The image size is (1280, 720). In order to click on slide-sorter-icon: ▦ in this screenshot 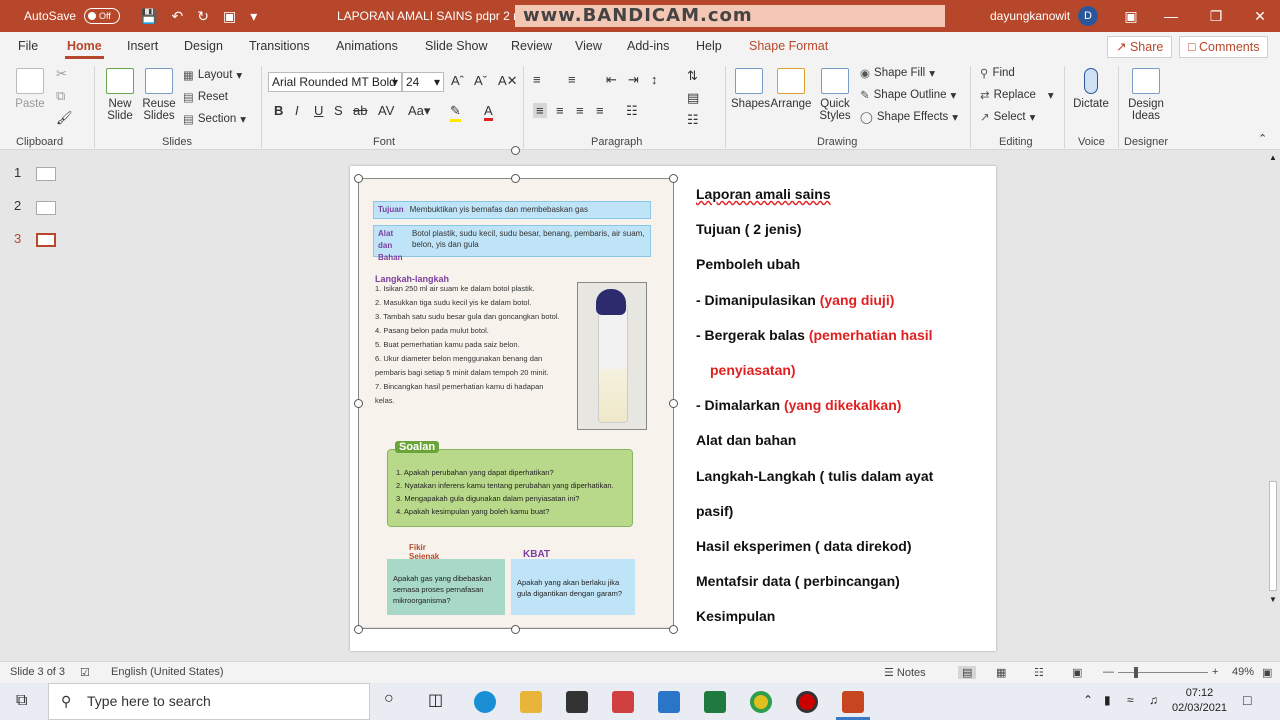, I will do `click(1001, 672)`.